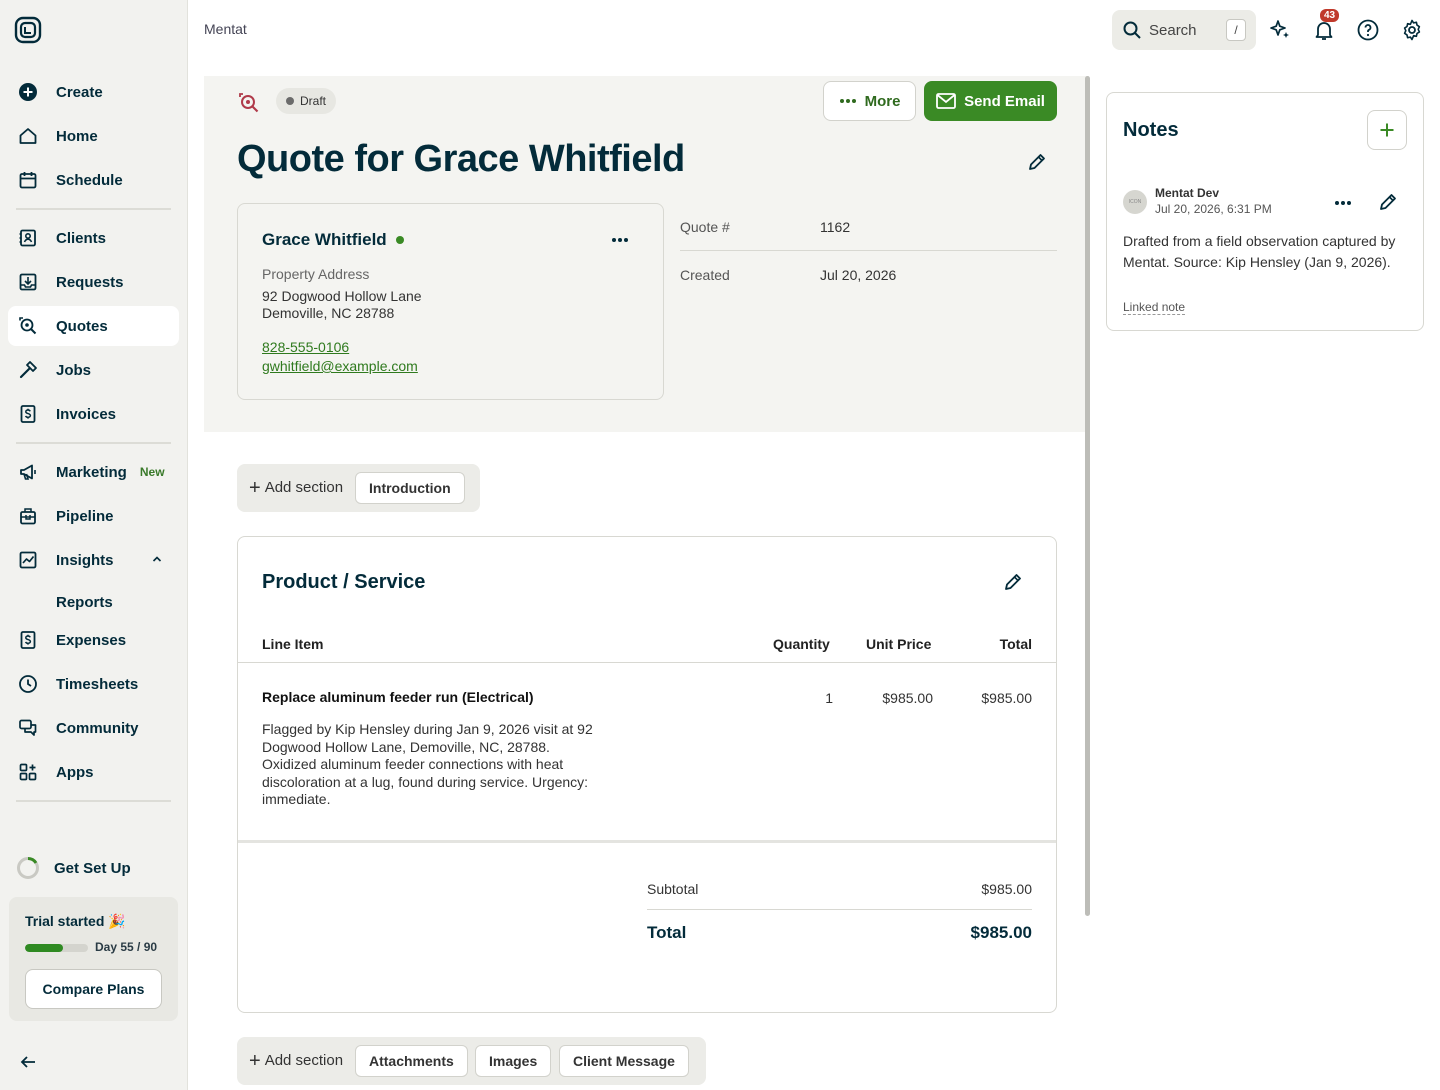 This screenshot has height=1090, width=1440. Describe the element at coordinates (93, 92) in the screenshot. I see `sidebar-item-create: Create` at that location.